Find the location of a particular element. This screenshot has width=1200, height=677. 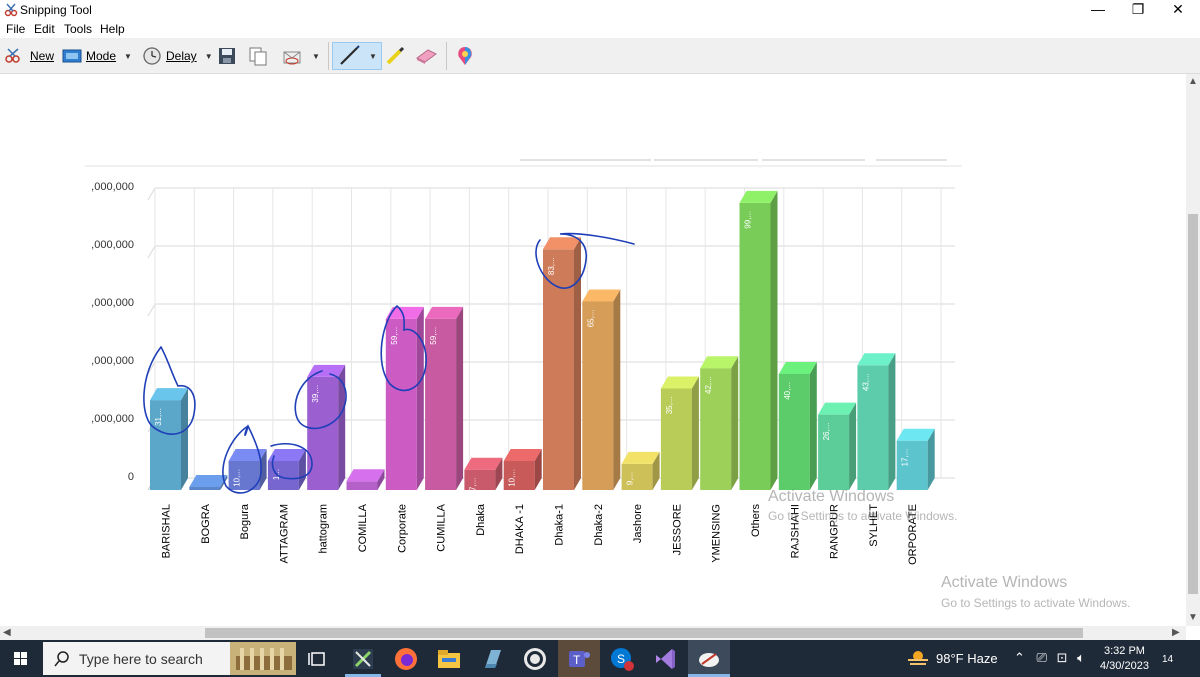

file-explorer-icon is located at coordinates (449, 659).